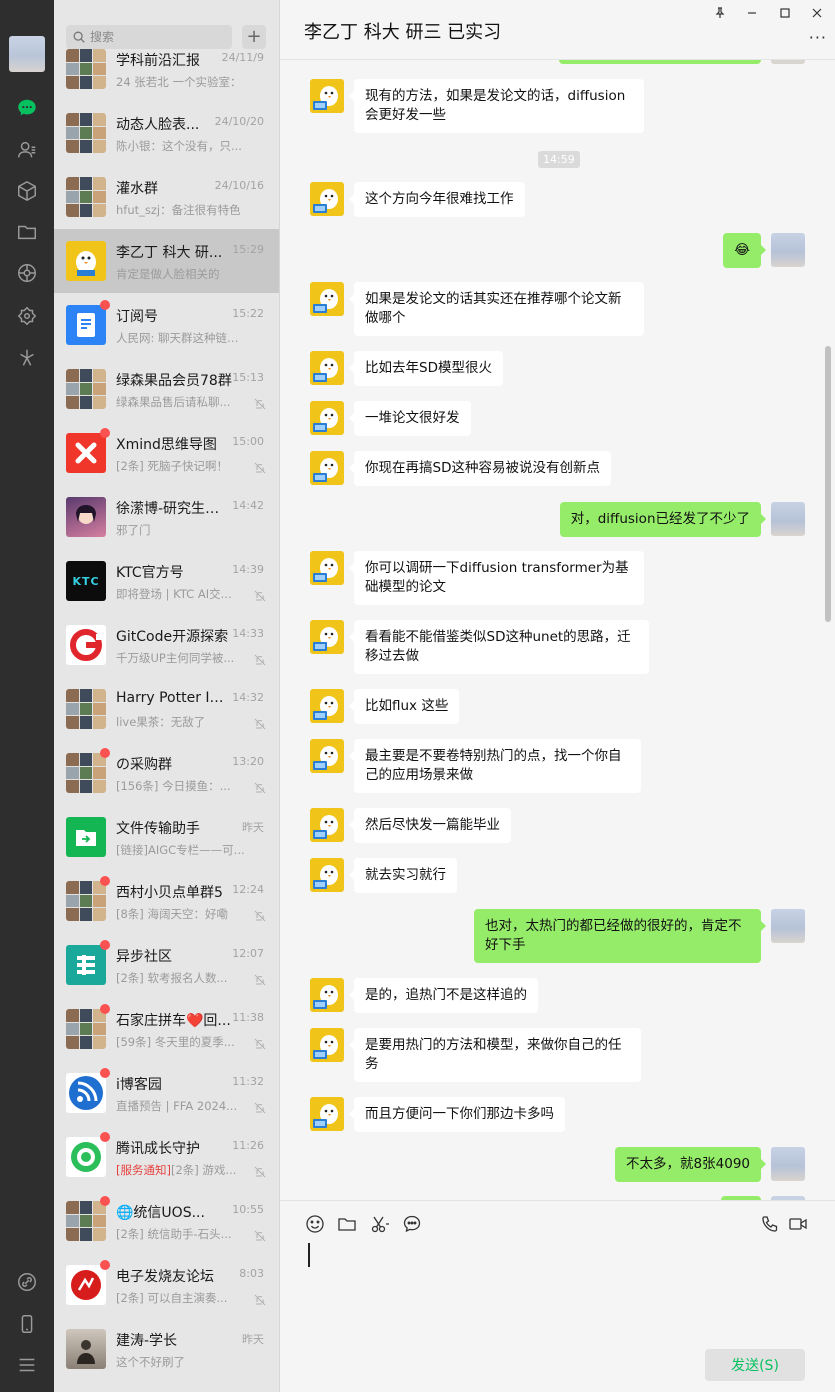 The width and height of the screenshot is (835, 1392). What do you see at coordinates (443, 995) in the screenshot?
I see `message-bubble: 是的，追热门不是这样追的` at bounding box center [443, 995].